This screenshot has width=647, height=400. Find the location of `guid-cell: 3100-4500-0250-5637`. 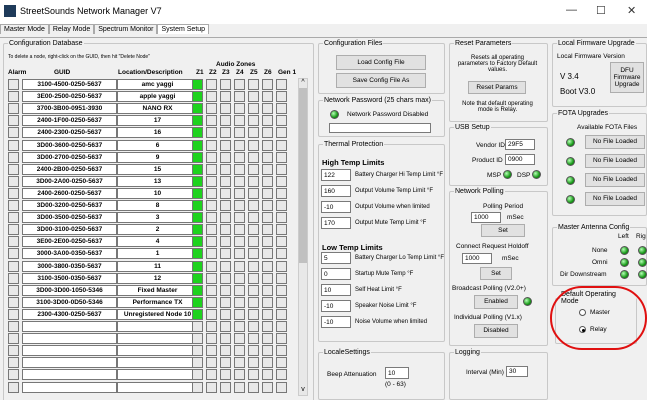

guid-cell: 3100-4500-0250-5637 is located at coordinates (69, 84).